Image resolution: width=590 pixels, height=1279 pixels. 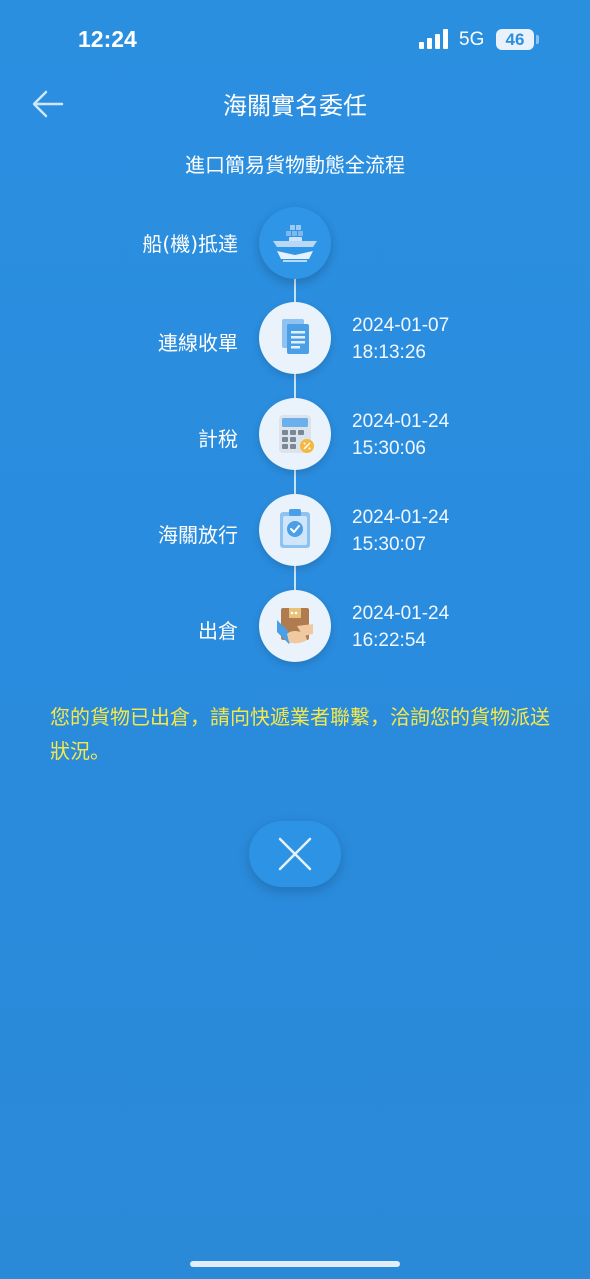 I want to click on package-handover-icon, so click(x=295, y=626).